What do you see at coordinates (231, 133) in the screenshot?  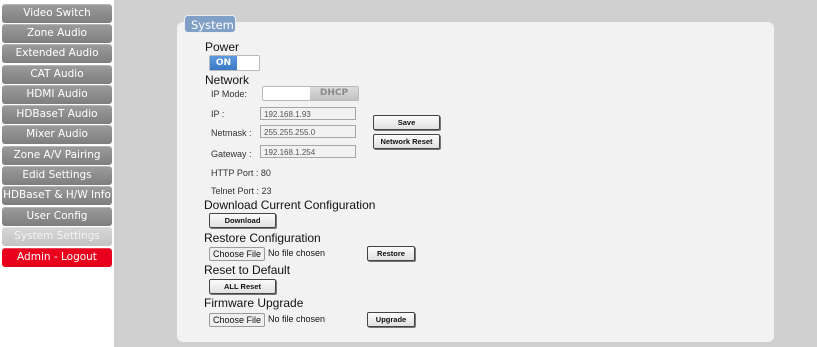 I see `netmask-label: Netmask :` at bounding box center [231, 133].